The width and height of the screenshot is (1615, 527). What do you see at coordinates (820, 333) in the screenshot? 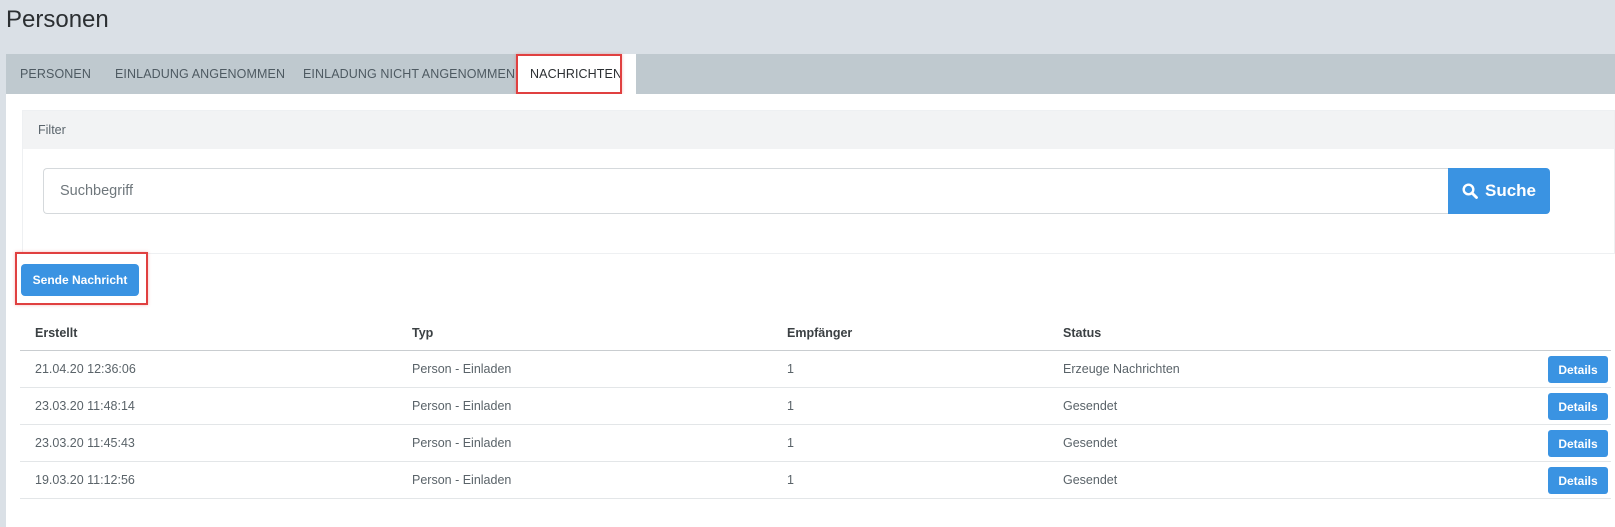
I see `column-header-empfaenger: Empfänger` at bounding box center [820, 333].